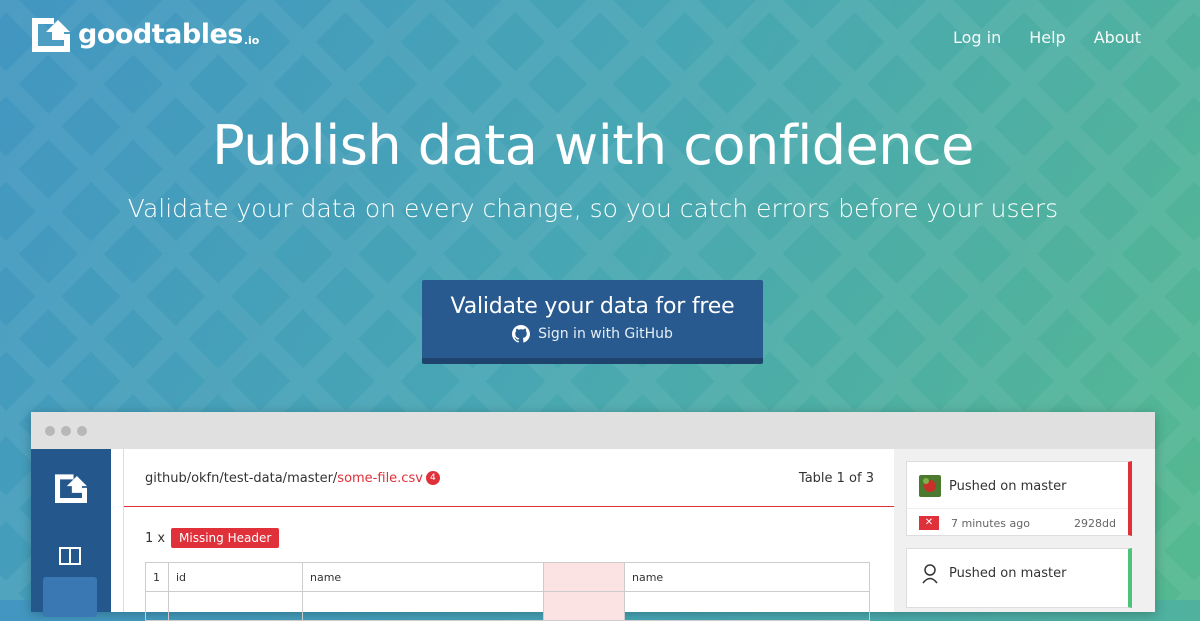 The image size is (1200, 621). Describe the element at coordinates (592, 306) in the screenshot. I see `cta-main-label: Validate your data for free` at that location.